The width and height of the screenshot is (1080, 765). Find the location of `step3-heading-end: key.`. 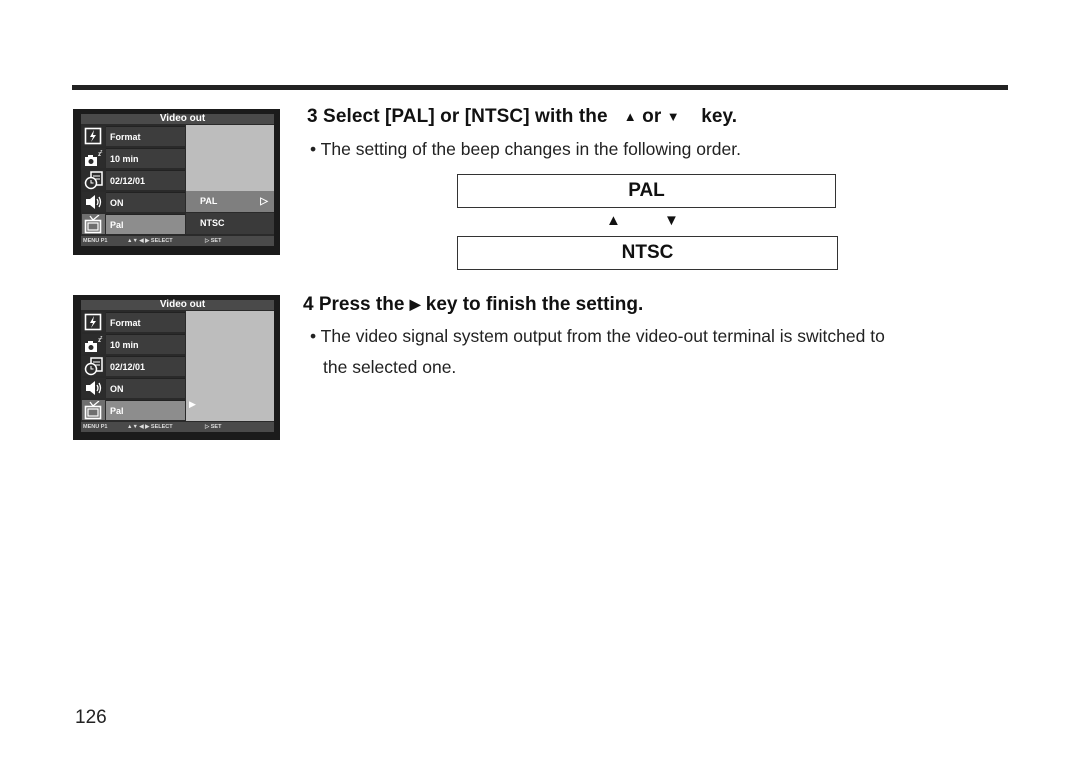

step3-heading-end: key. is located at coordinates (719, 116).